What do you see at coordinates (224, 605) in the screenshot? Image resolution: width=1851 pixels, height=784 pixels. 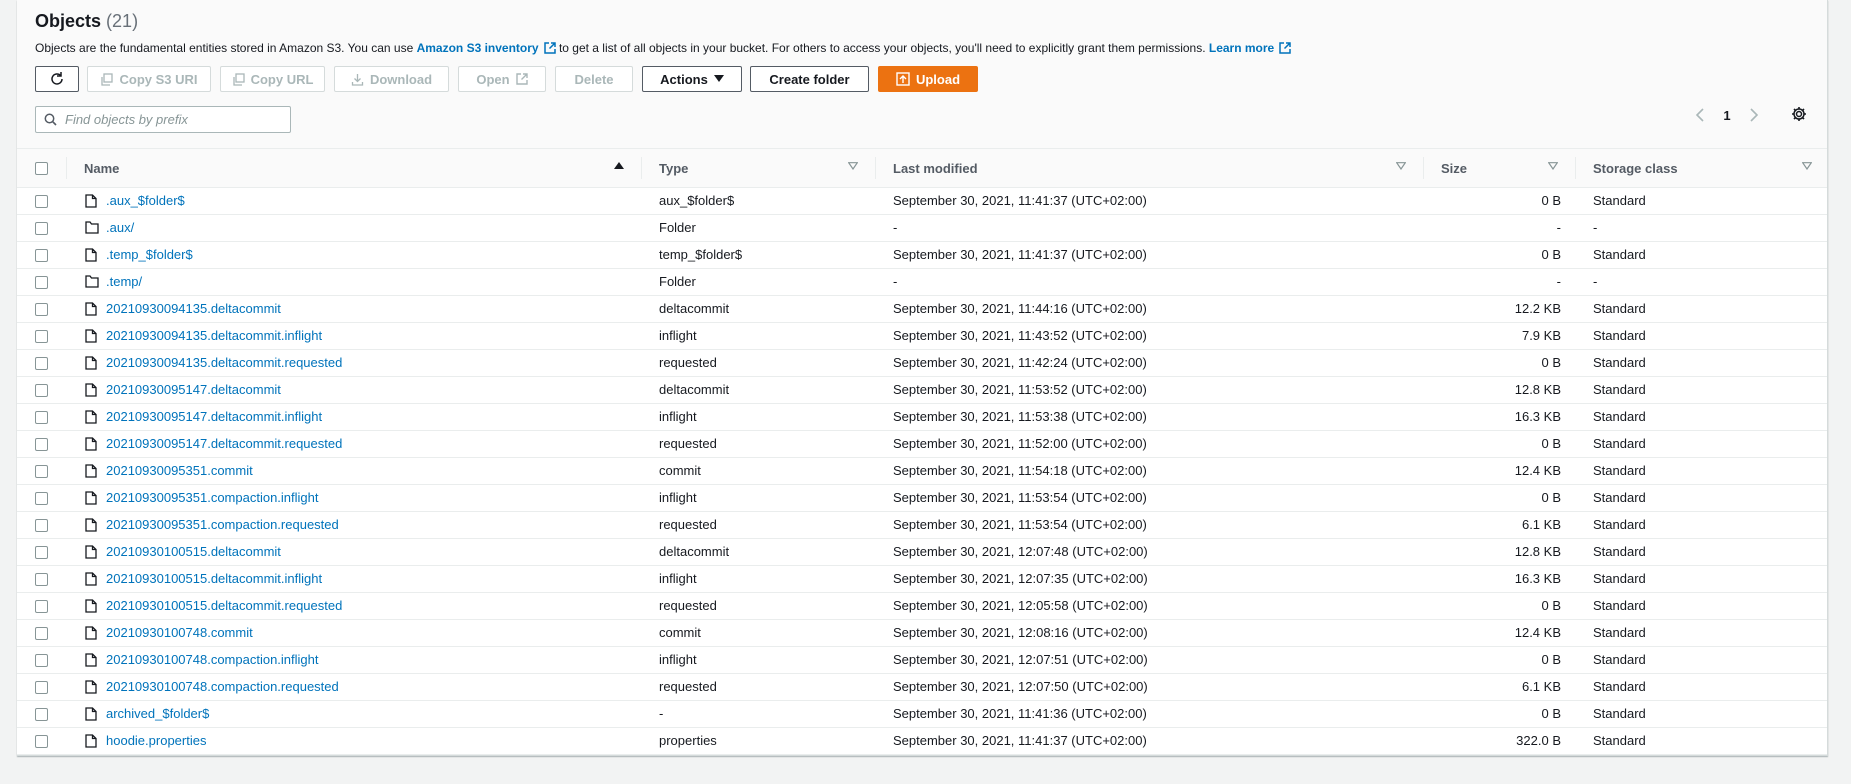 I see `object-link: 20210930100515.deltacommit.requested` at bounding box center [224, 605].